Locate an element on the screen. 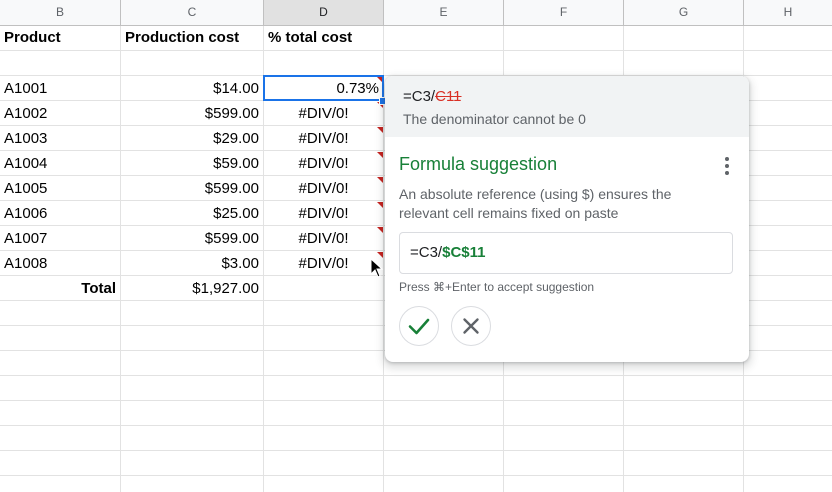  cost-cell: $14.00 is located at coordinates (192, 89).